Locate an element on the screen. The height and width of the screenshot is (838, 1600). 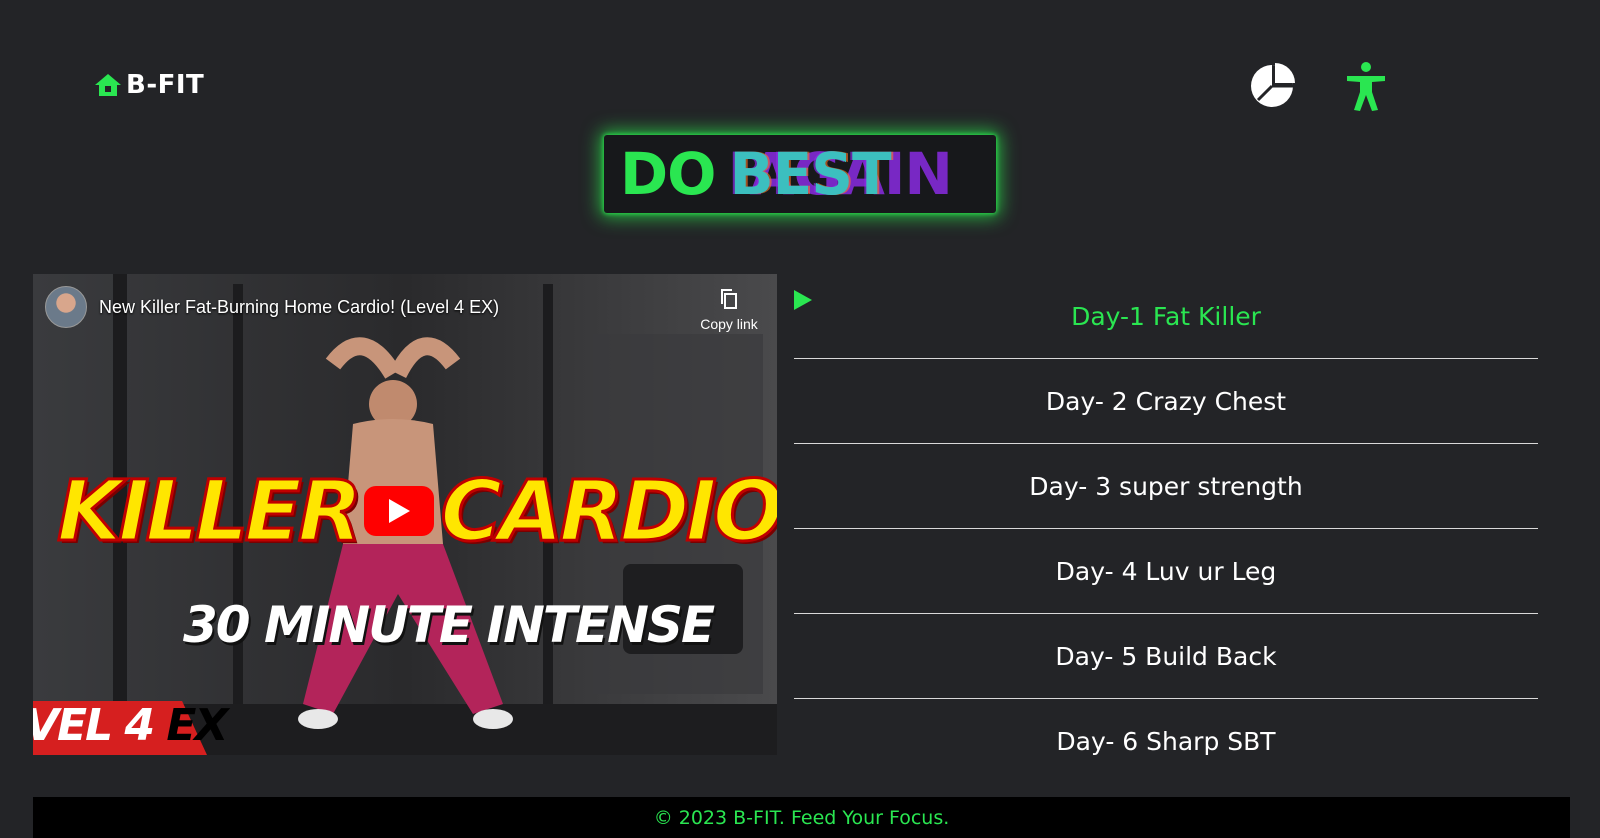
day-item-4: Day- 4 Luv ur Leg is located at coordinates (1166, 571).